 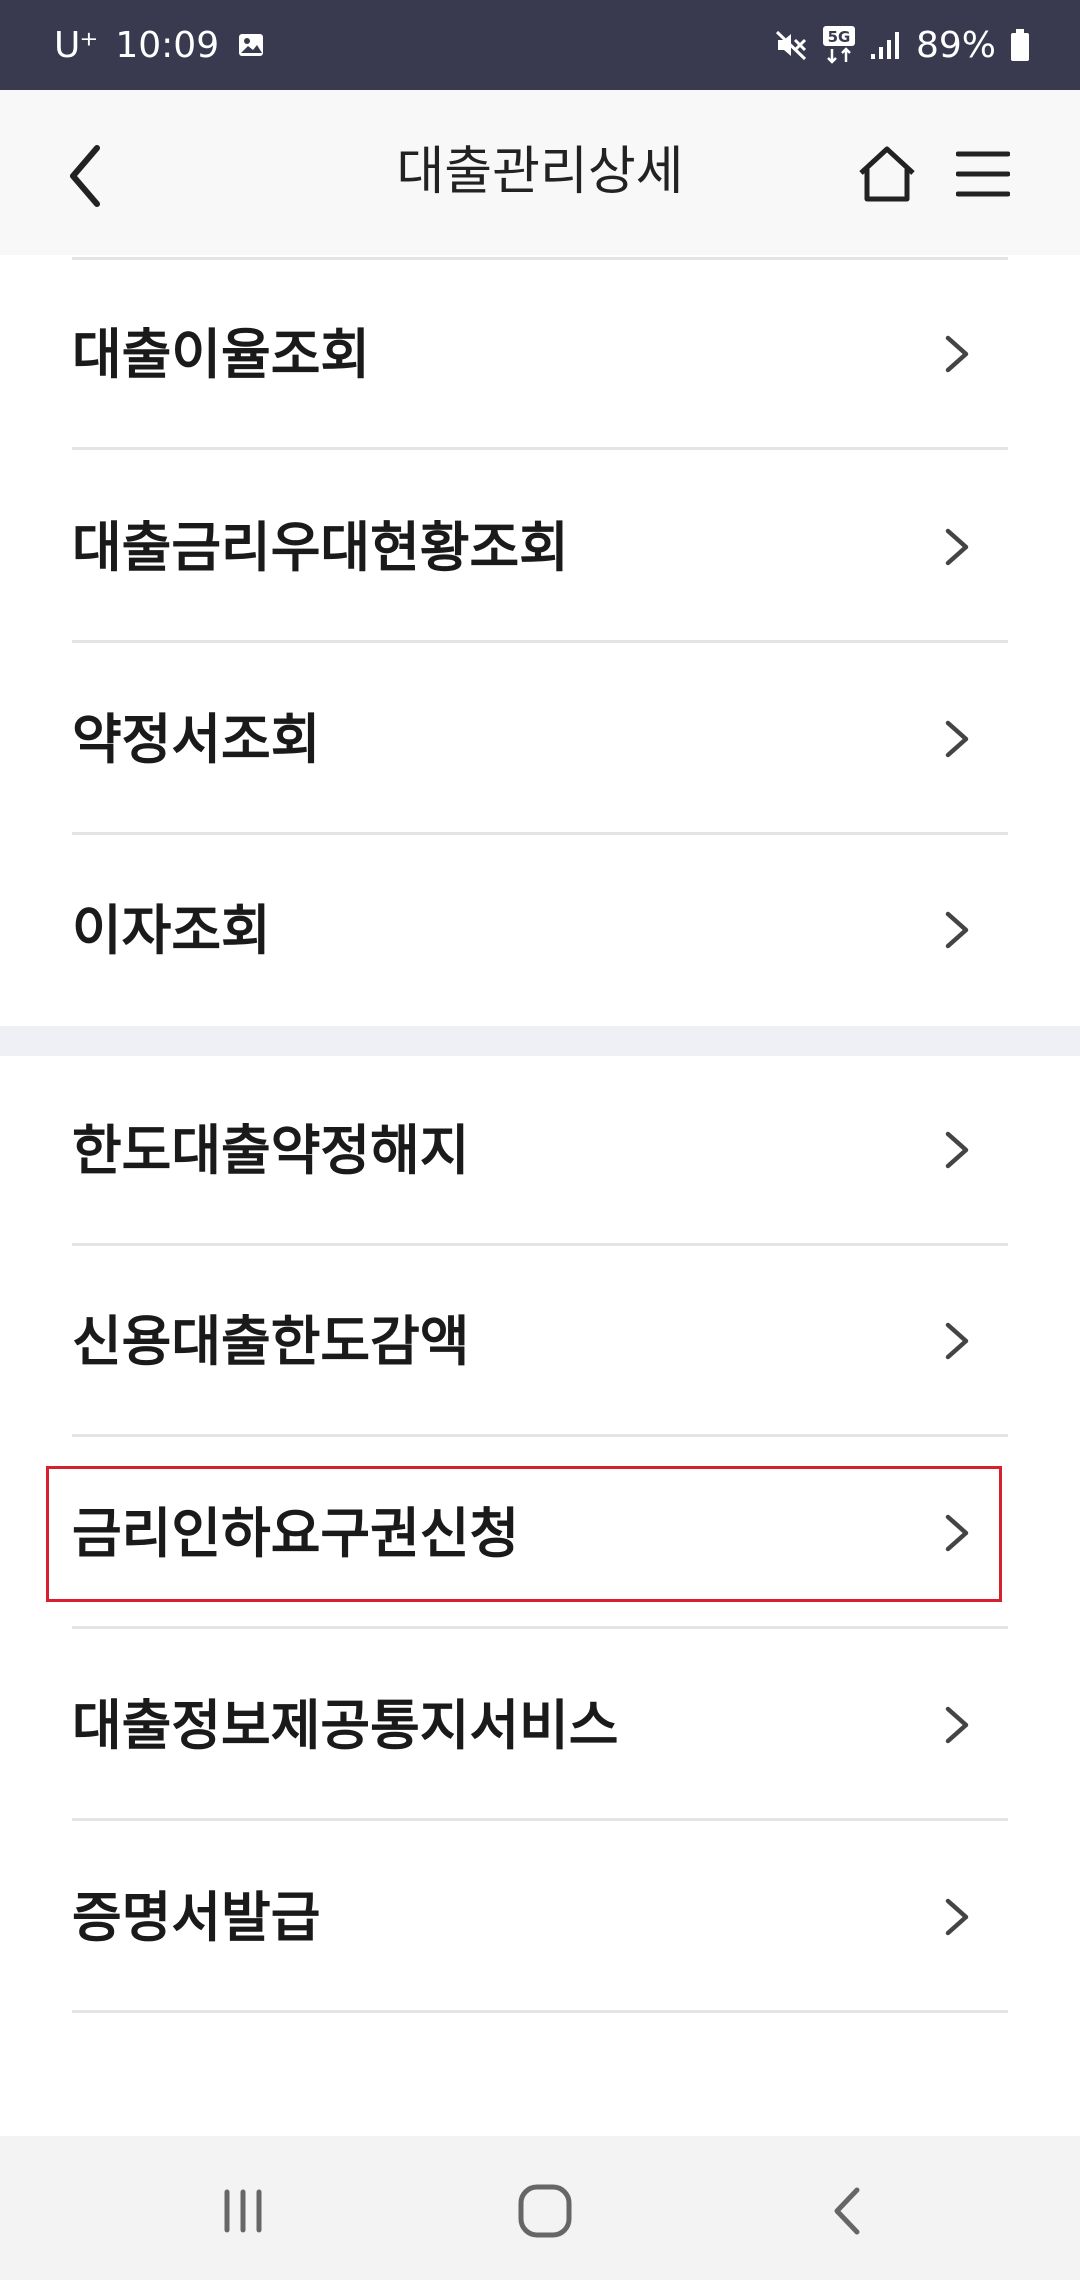 I want to click on menu-item-loan-info-notice-service: 대출정보제공통지서비스, so click(x=540, y=1726).